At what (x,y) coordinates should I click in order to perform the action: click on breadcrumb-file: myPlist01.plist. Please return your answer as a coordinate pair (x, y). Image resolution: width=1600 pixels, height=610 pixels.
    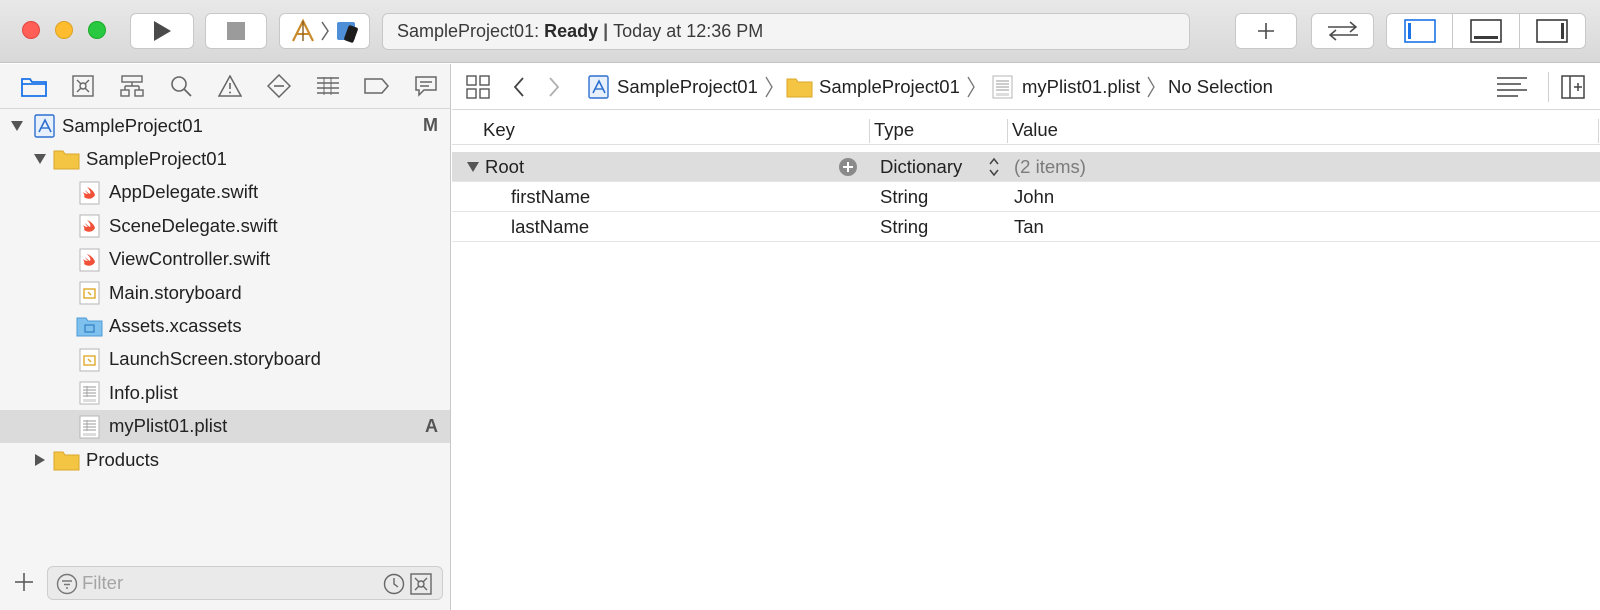
    Looking at the image, I should click on (1074, 87).